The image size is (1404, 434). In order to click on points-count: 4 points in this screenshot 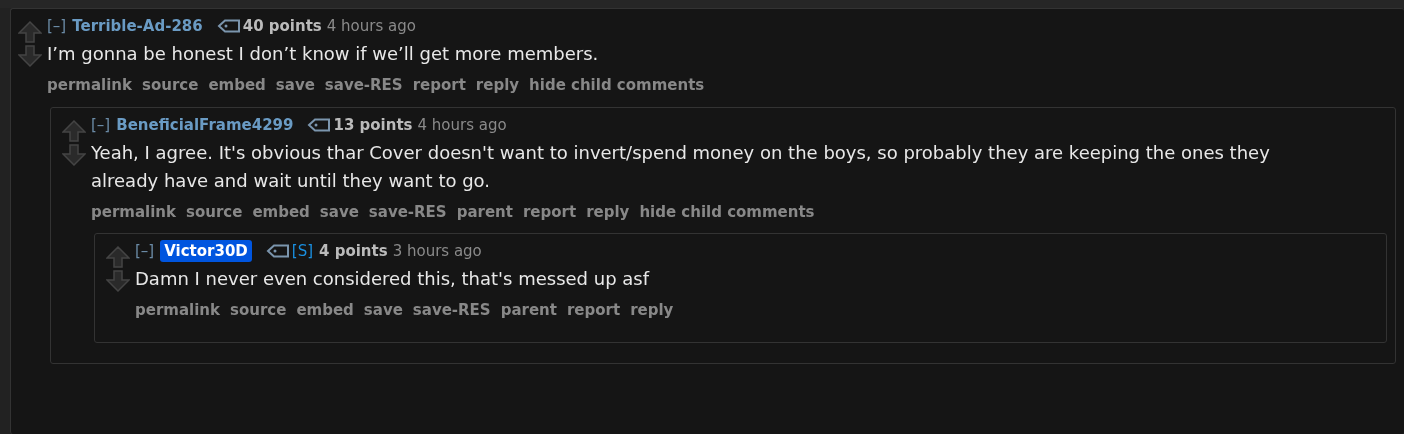, I will do `click(353, 251)`.